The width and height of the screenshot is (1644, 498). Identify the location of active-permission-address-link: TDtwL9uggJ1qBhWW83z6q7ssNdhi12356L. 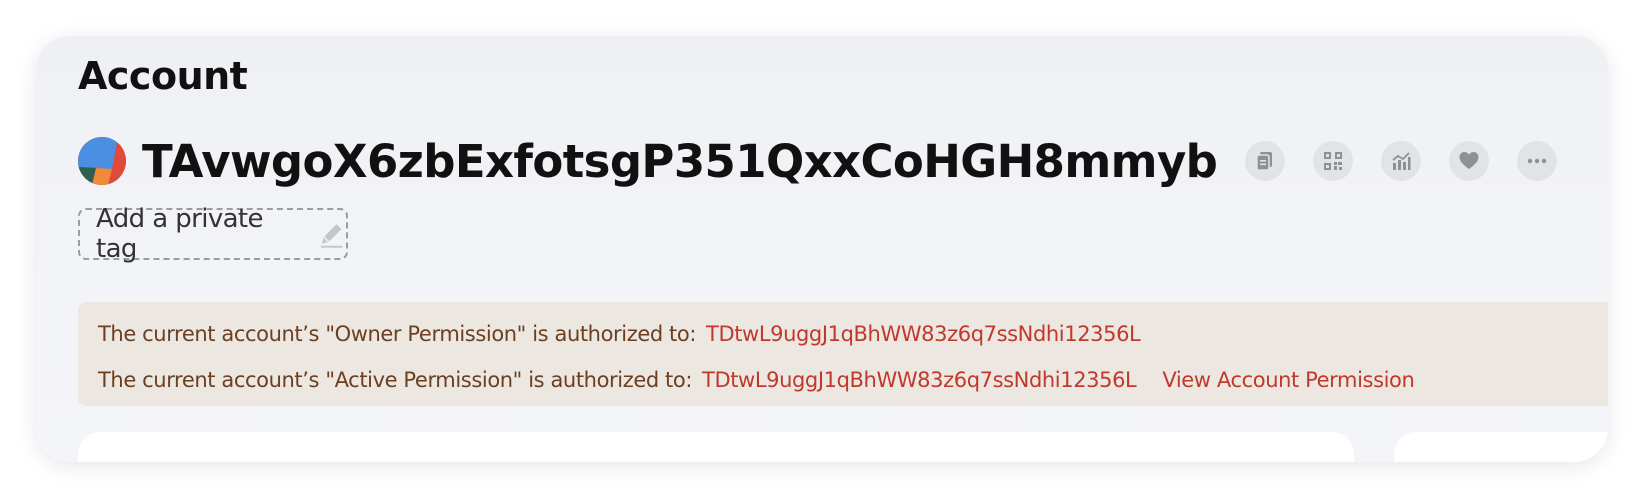
(919, 380).